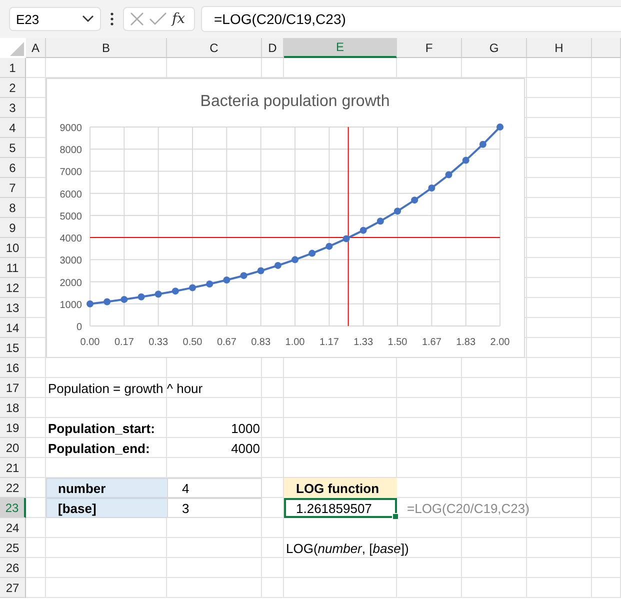 The height and width of the screenshot is (599, 621). I want to click on row-header: 15, so click(13, 348).